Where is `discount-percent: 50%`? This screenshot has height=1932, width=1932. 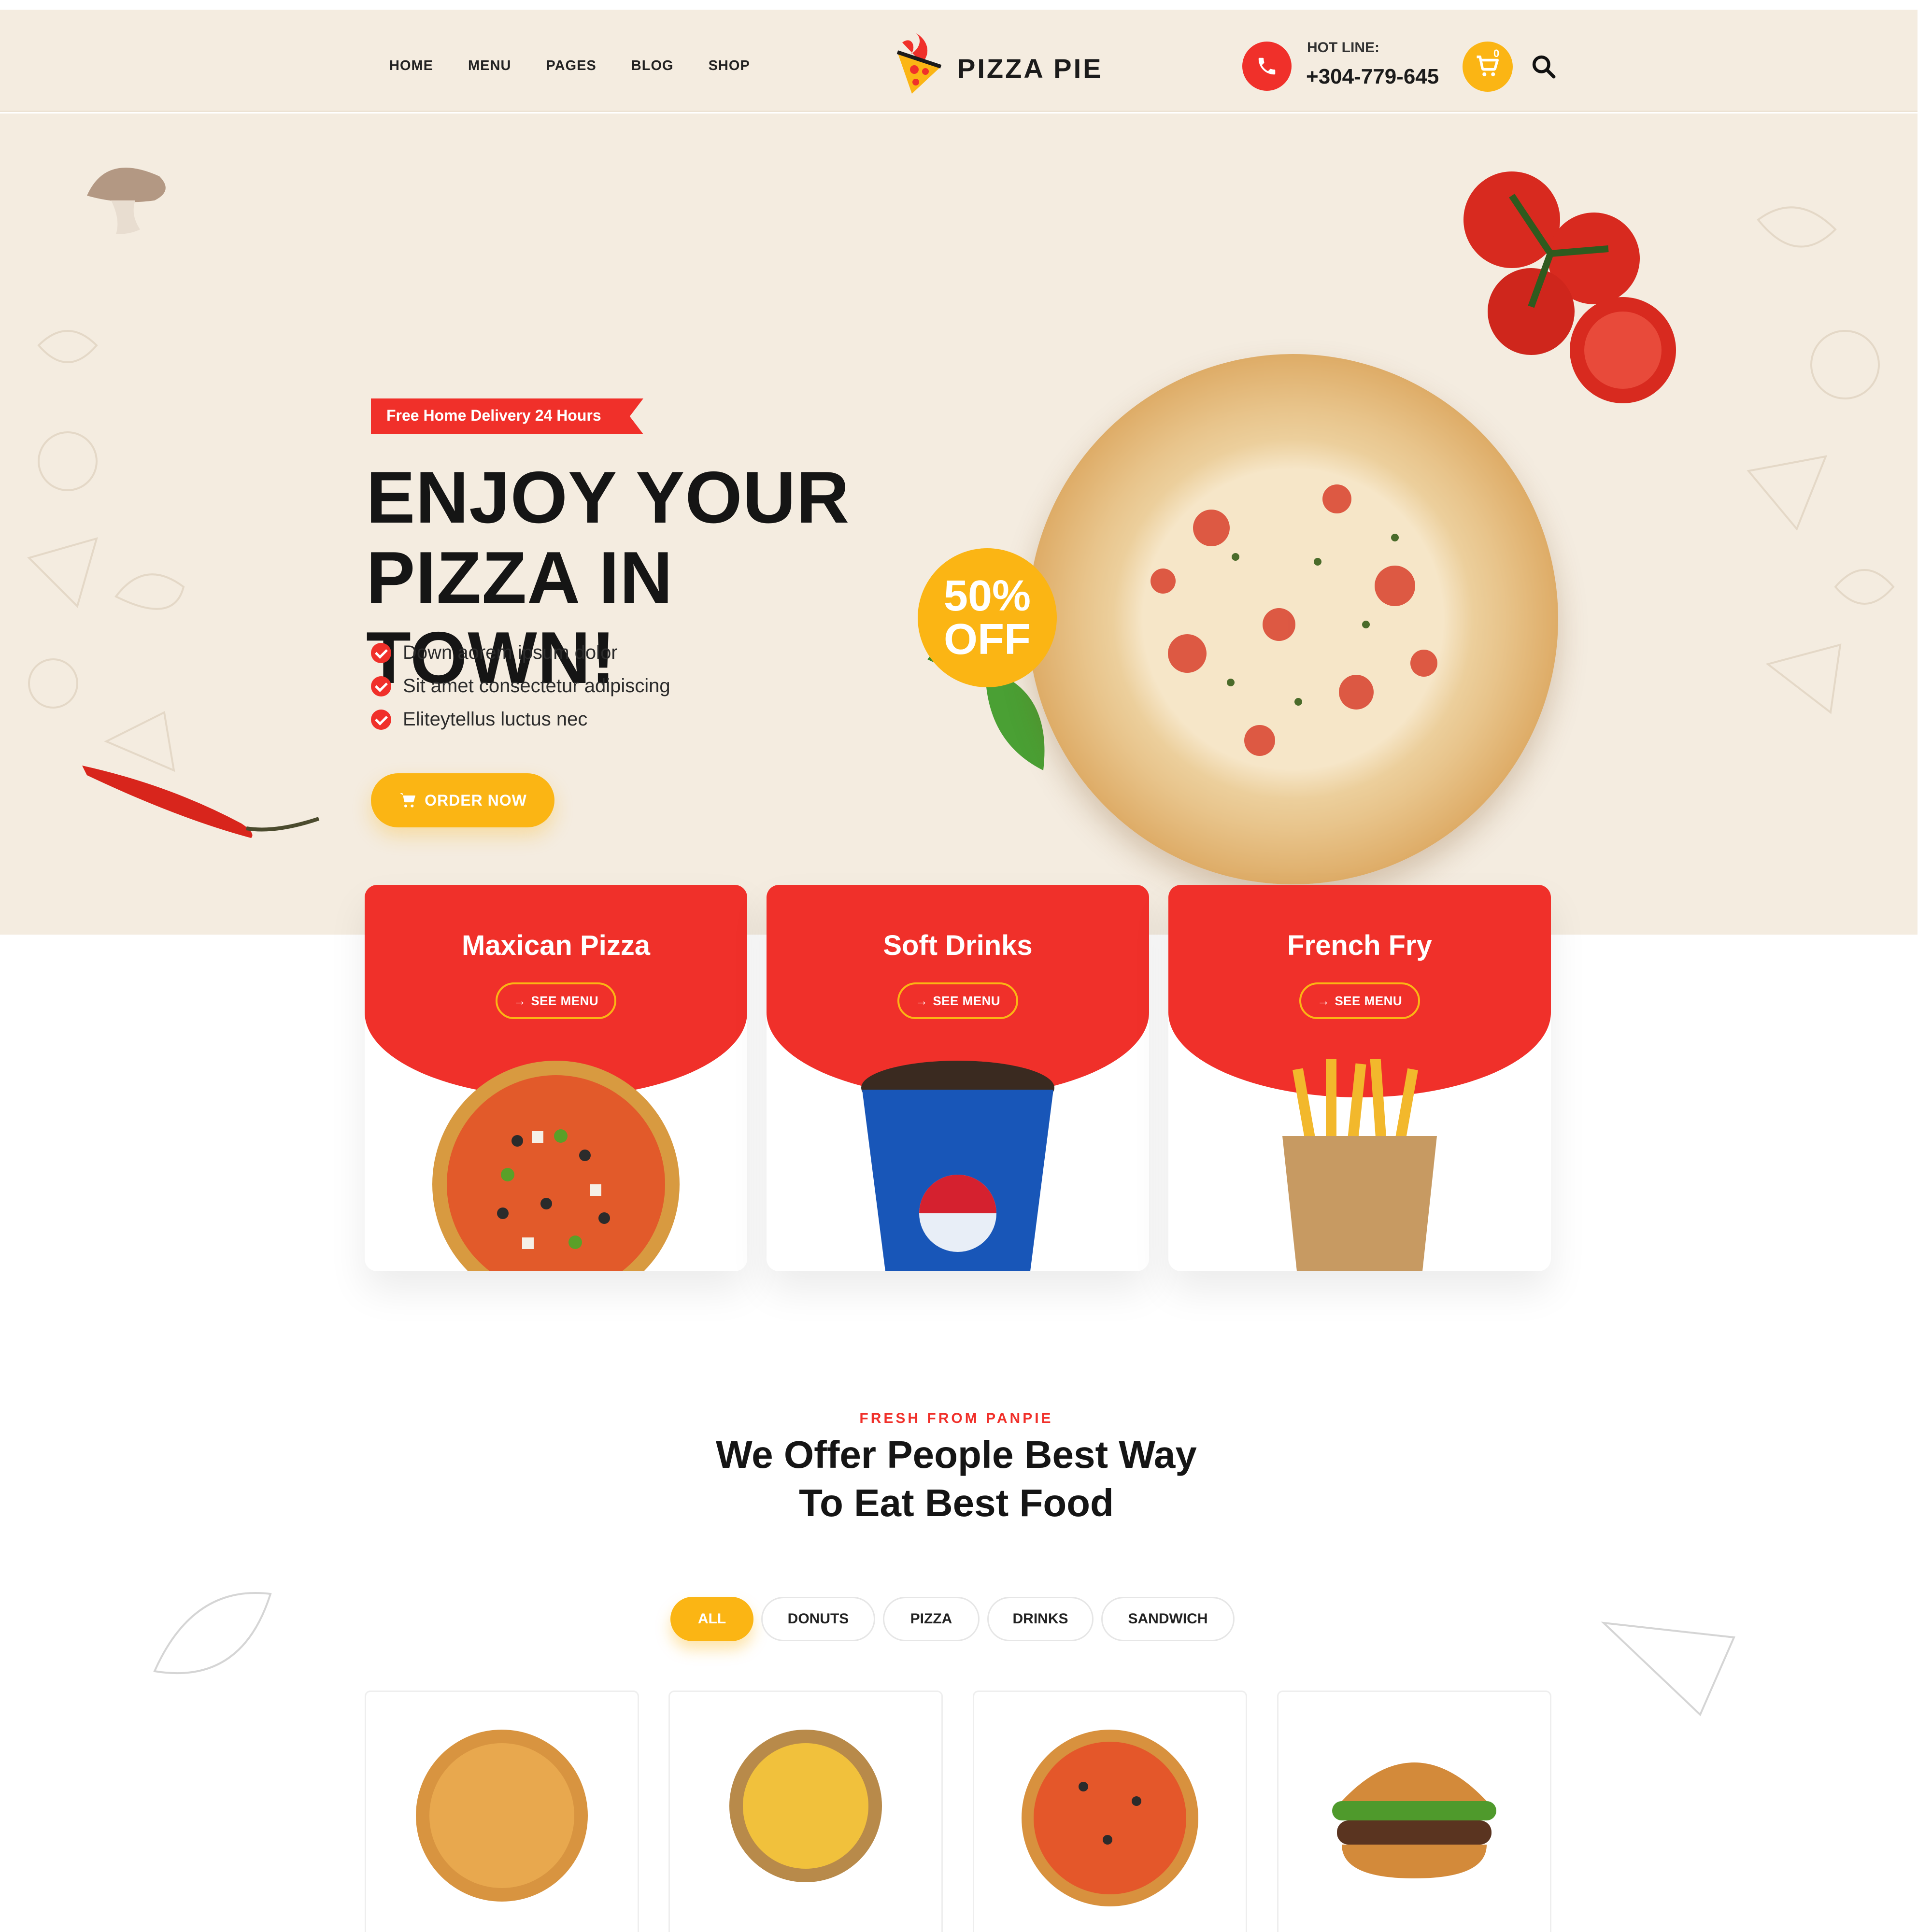
discount-percent: 50% is located at coordinates (987, 596).